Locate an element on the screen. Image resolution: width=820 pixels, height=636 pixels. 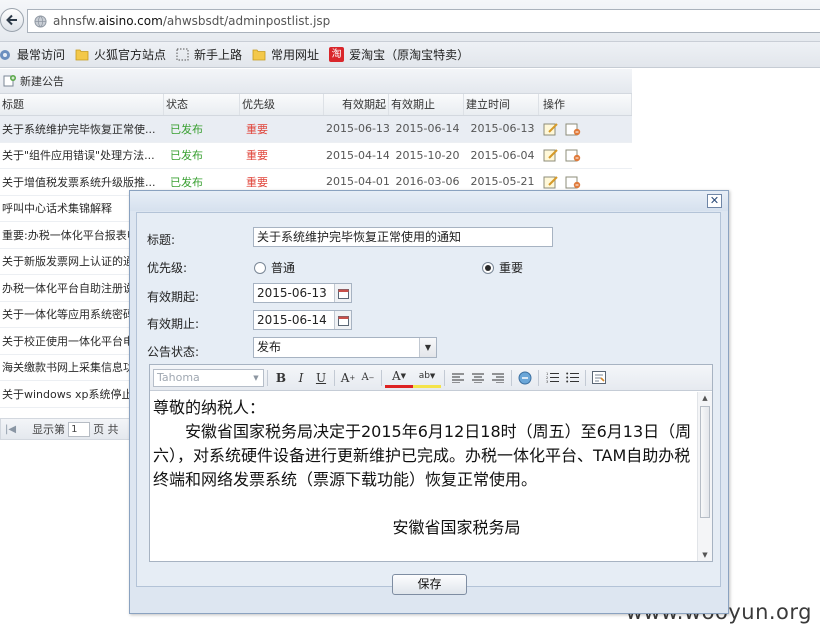
grid-header: 标题 状态 优先级 有效期起 有效期止 建立时间 操作 is located at coordinates (316, 105).